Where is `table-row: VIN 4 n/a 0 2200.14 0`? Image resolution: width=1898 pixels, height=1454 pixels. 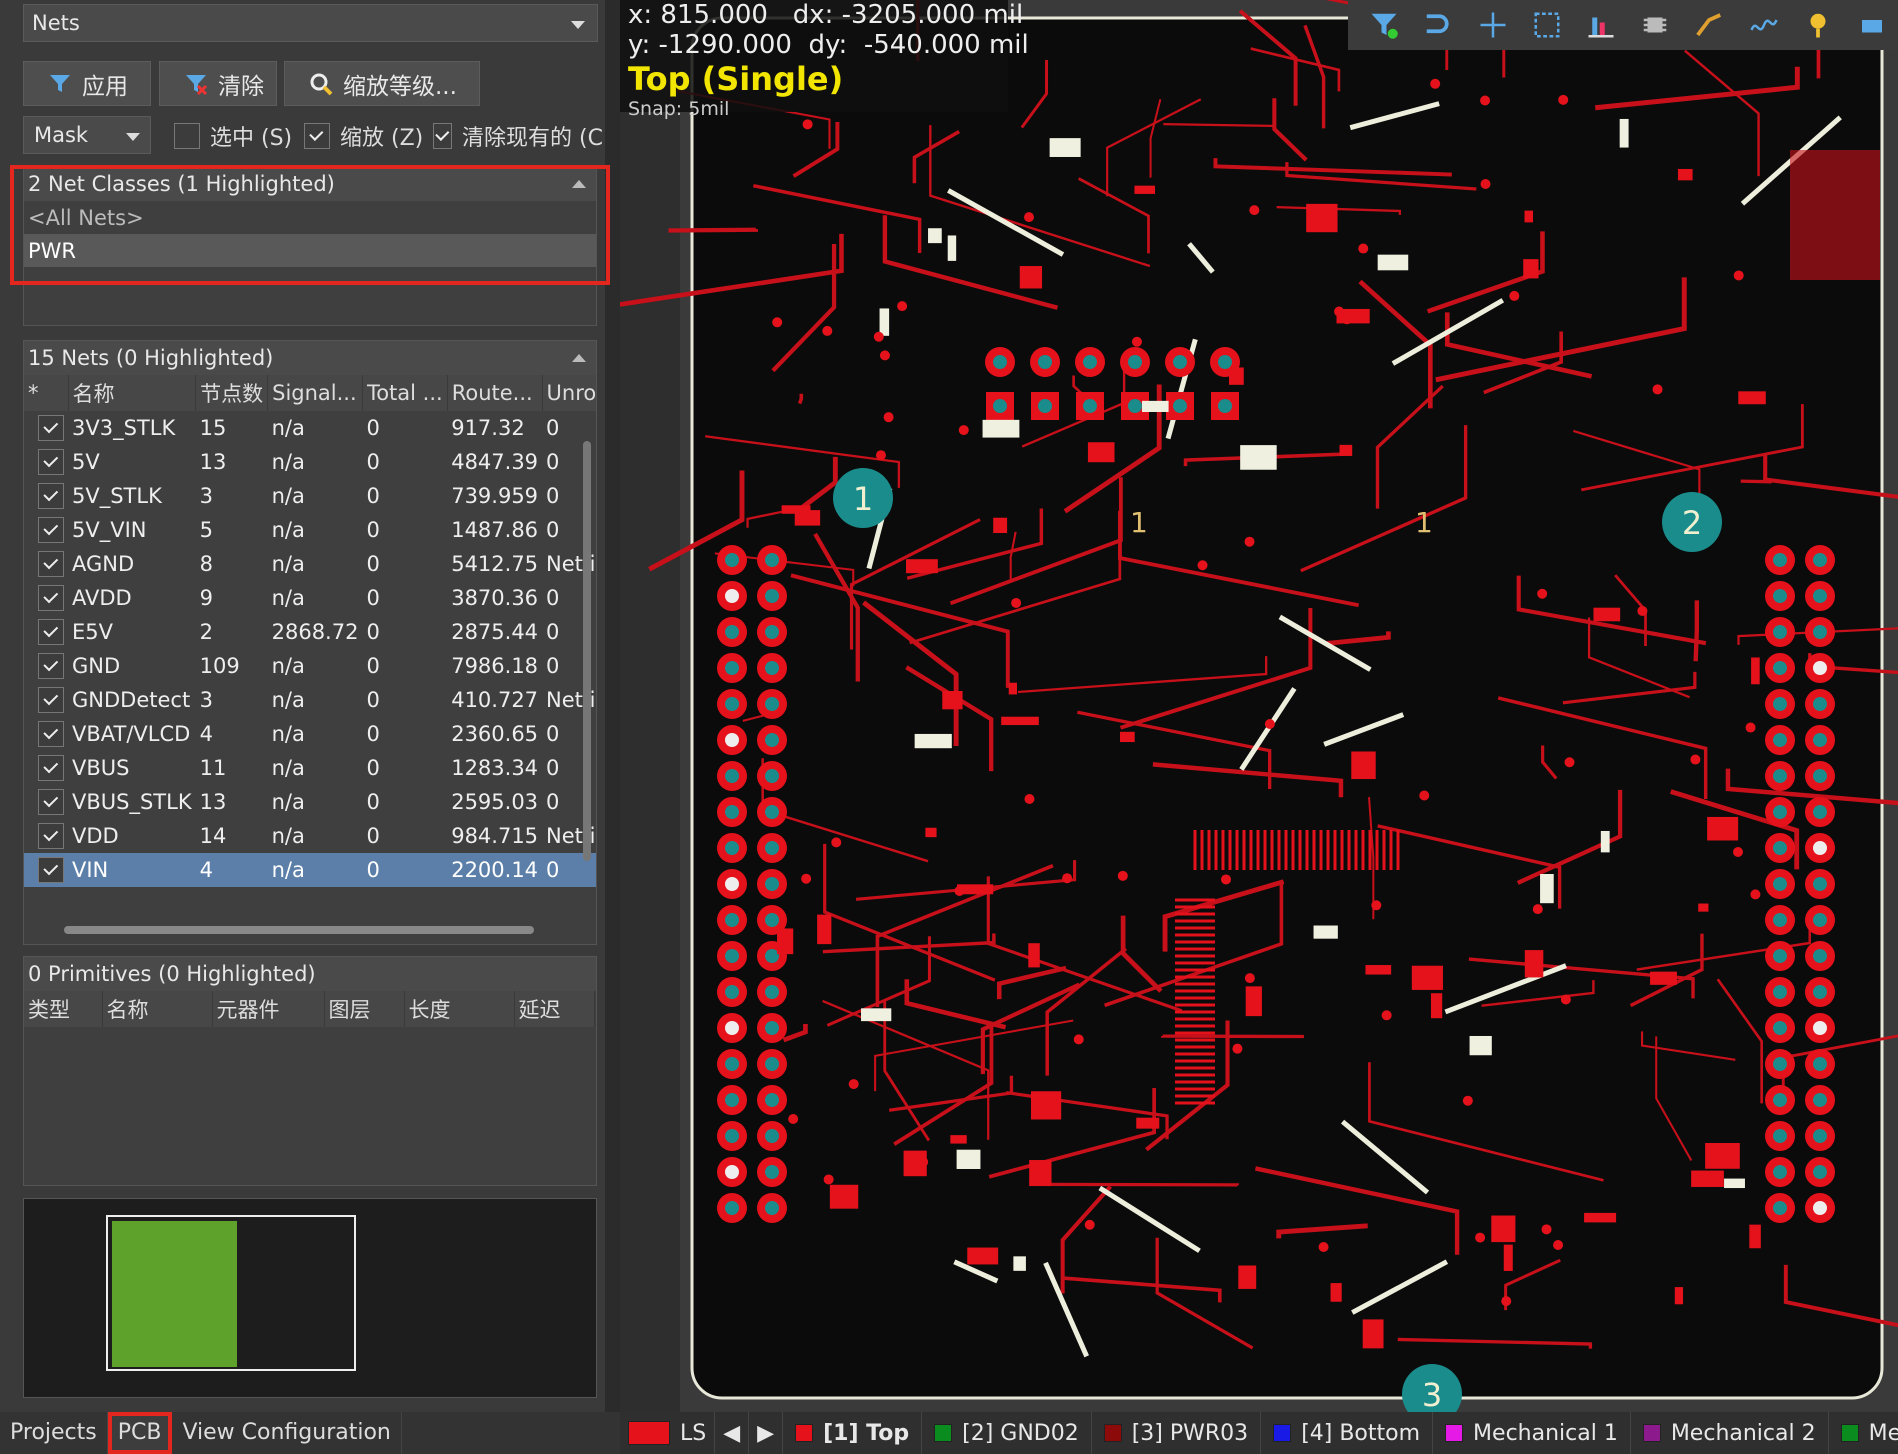 table-row: VIN 4 n/a 0 2200.14 0 is located at coordinates (310, 870).